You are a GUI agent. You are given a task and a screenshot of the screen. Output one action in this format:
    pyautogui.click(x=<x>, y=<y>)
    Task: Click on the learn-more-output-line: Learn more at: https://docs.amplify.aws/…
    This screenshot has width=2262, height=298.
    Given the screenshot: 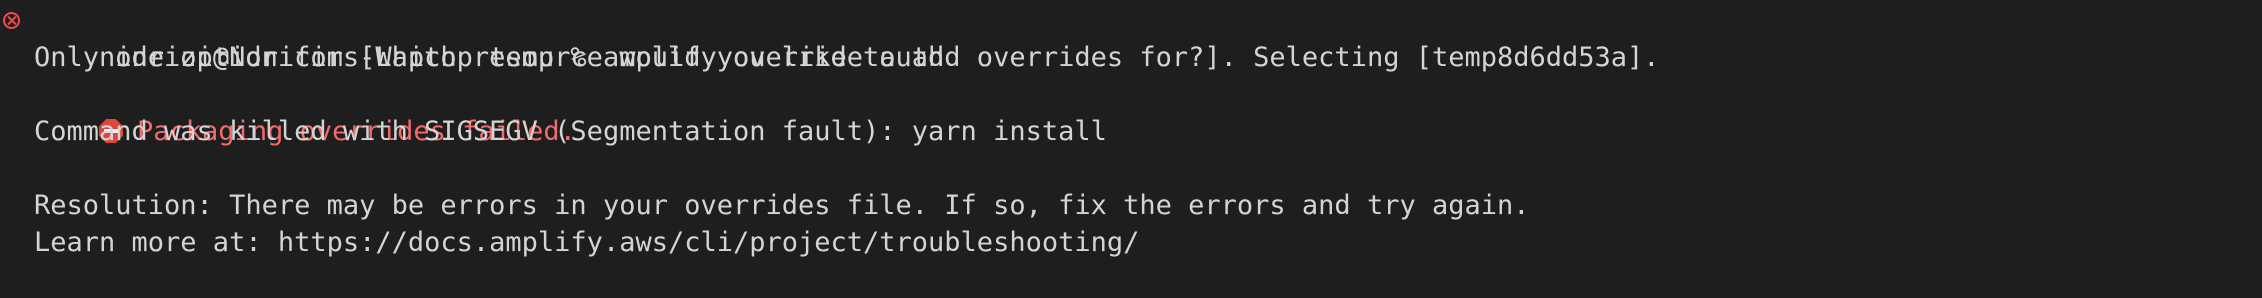 What is the action you would take?
    pyautogui.click(x=587, y=242)
    